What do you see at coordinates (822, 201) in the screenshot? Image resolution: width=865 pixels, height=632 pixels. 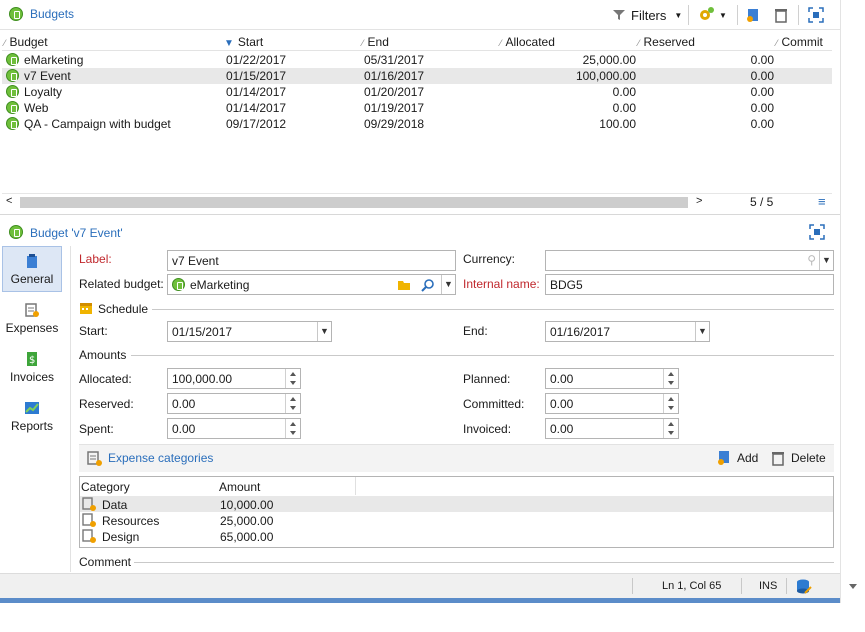 I see `menu-lines-icon: ≡` at bounding box center [822, 201].